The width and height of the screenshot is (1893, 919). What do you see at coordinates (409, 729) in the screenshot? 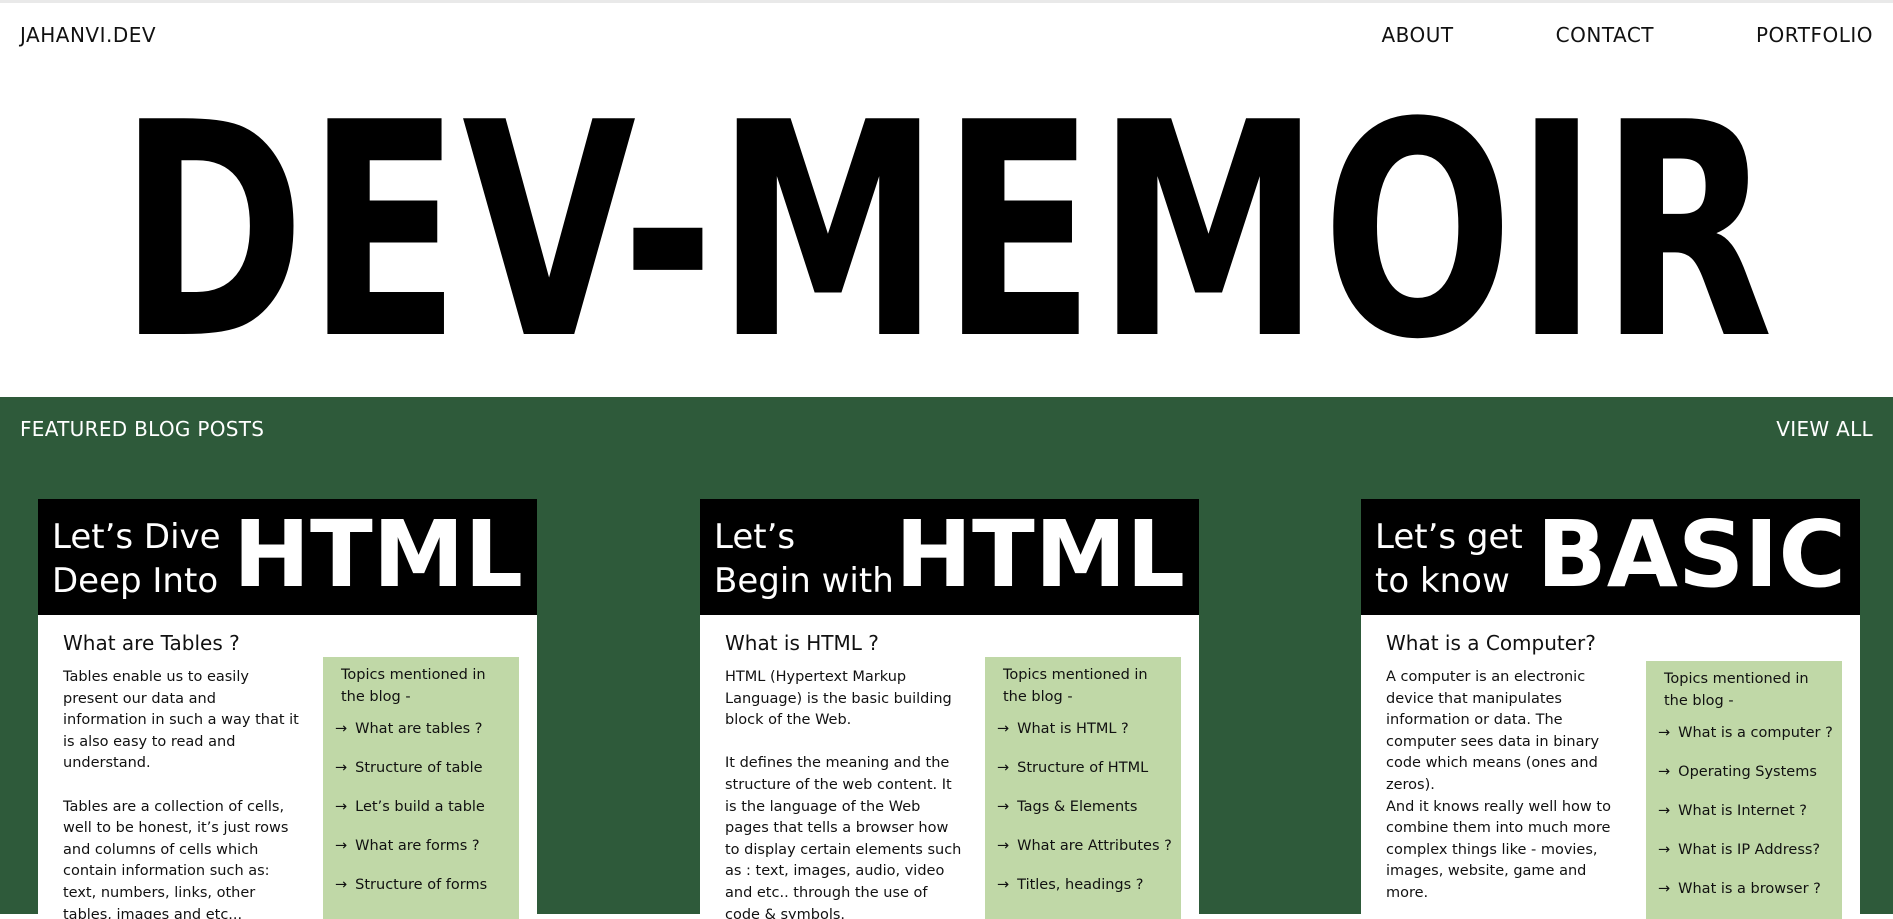
I see `topic-item: → What are tables ?` at bounding box center [409, 729].